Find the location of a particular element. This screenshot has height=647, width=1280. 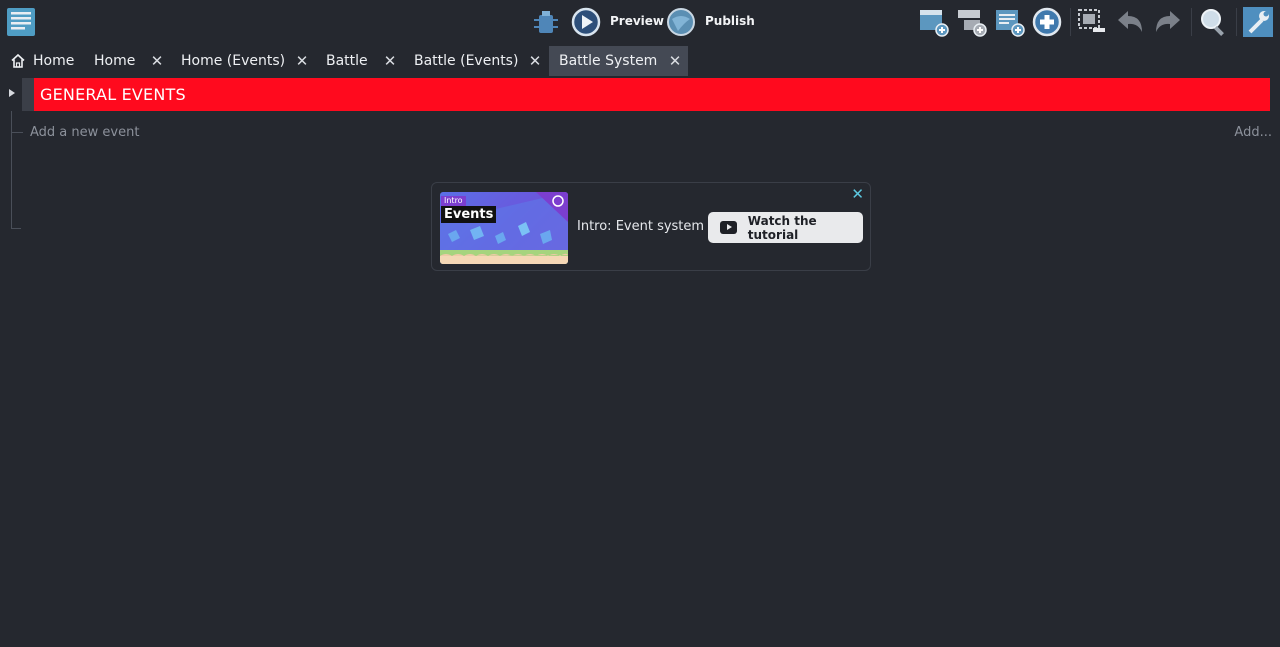

tab-battle-events: Battle (Events) is located at coordinates (466, 61).